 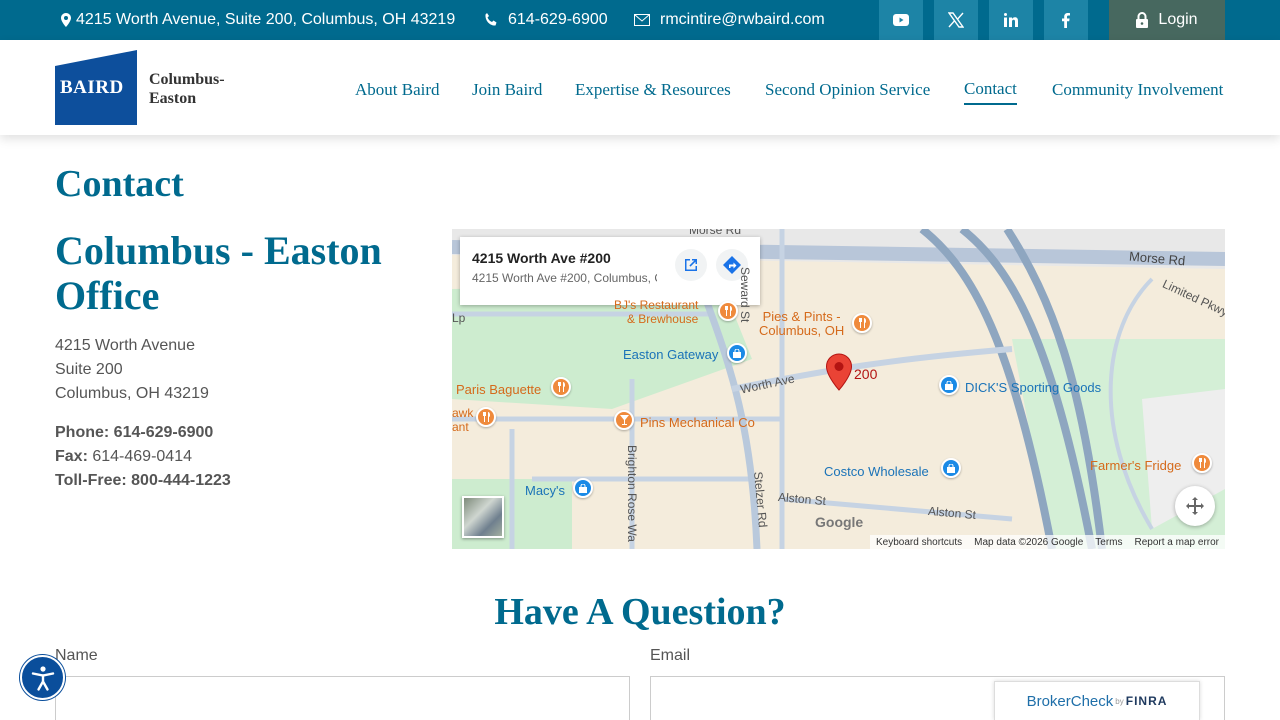 I want to click on x-icon, so click(x=956, y=20).